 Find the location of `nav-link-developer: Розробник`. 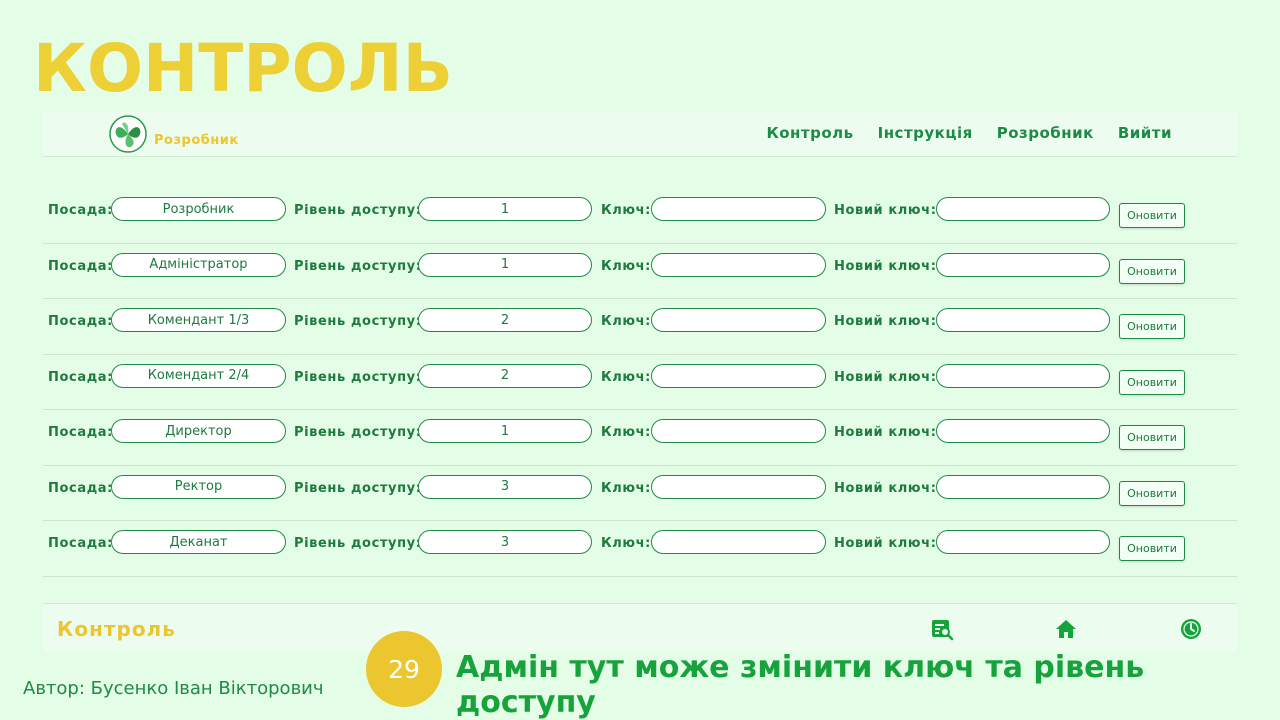

nav-link-developer: Розробник is located at coordinates (1045, 133).